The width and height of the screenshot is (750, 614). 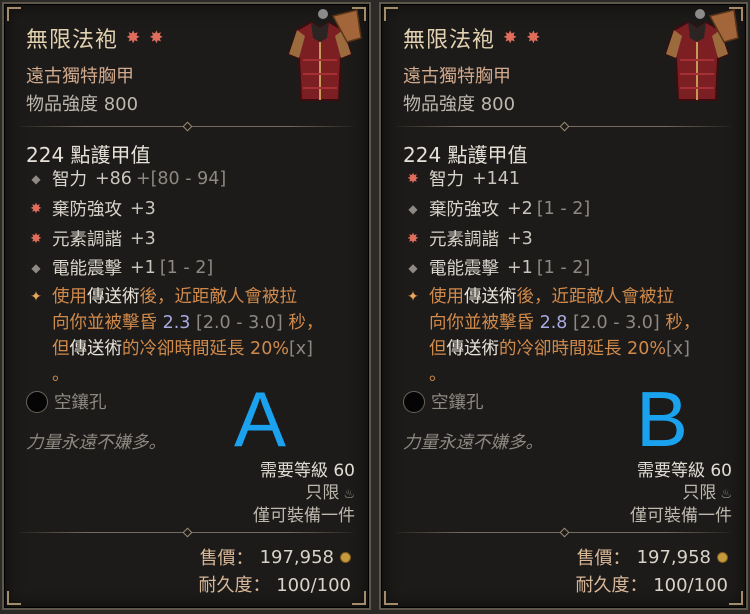 I want to click on affix-intelligence: ✸ 智力 +141, so click(x=461, y=178).